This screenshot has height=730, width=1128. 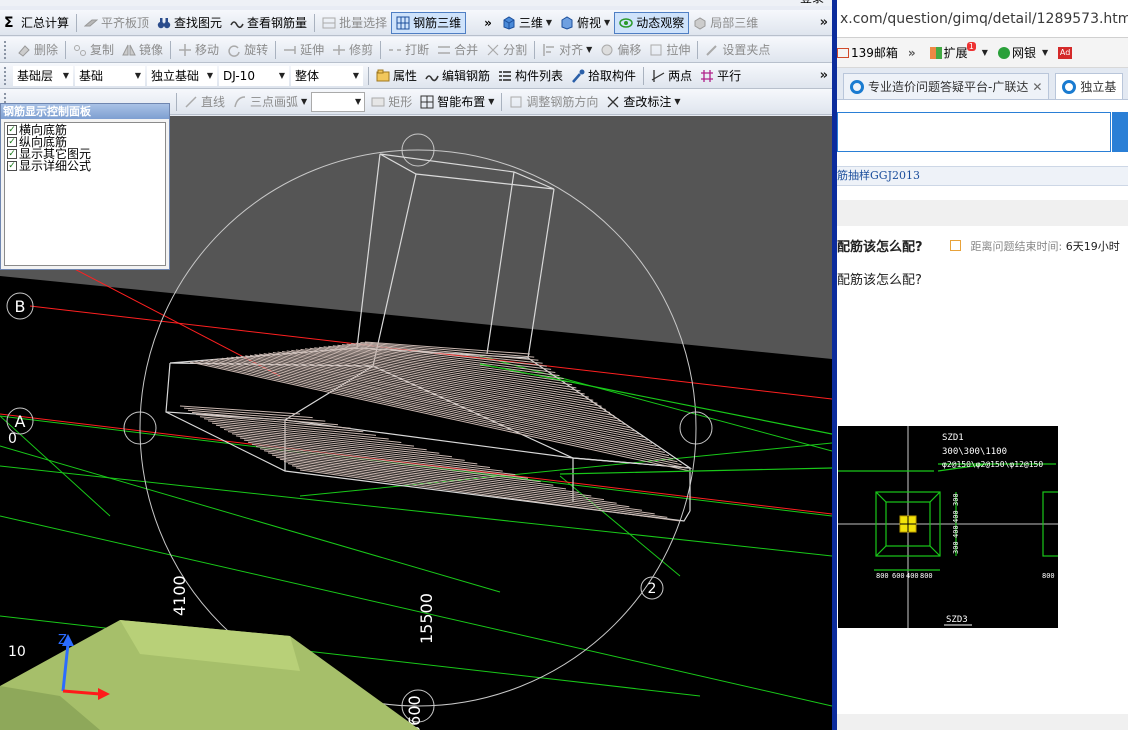 I want to click on category-select: 基础 ▼, so click(x=110, y=75).